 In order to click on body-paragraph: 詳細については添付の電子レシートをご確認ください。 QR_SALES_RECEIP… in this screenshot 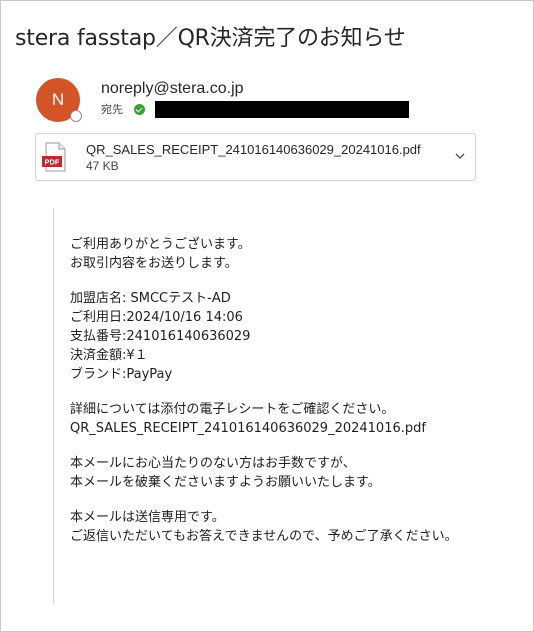, I will do `click(264, 419)`.